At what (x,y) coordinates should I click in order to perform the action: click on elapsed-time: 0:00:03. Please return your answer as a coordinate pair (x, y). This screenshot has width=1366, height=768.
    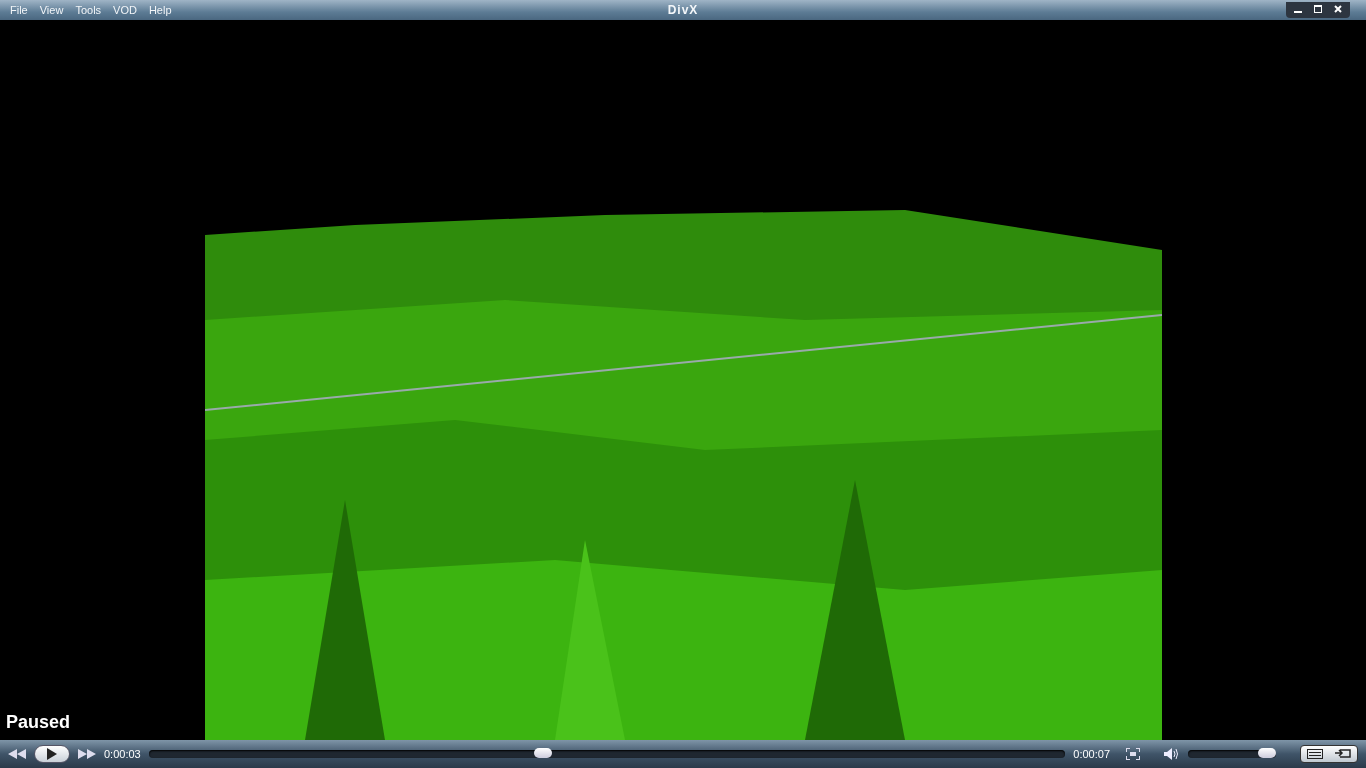
    Looking at the image, I should click on (122, 754).